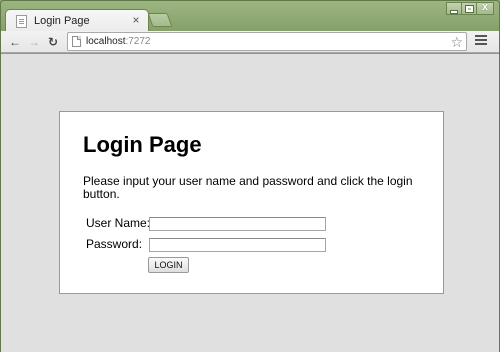  I want to click on username-label: User Name:, so click(118, 223).